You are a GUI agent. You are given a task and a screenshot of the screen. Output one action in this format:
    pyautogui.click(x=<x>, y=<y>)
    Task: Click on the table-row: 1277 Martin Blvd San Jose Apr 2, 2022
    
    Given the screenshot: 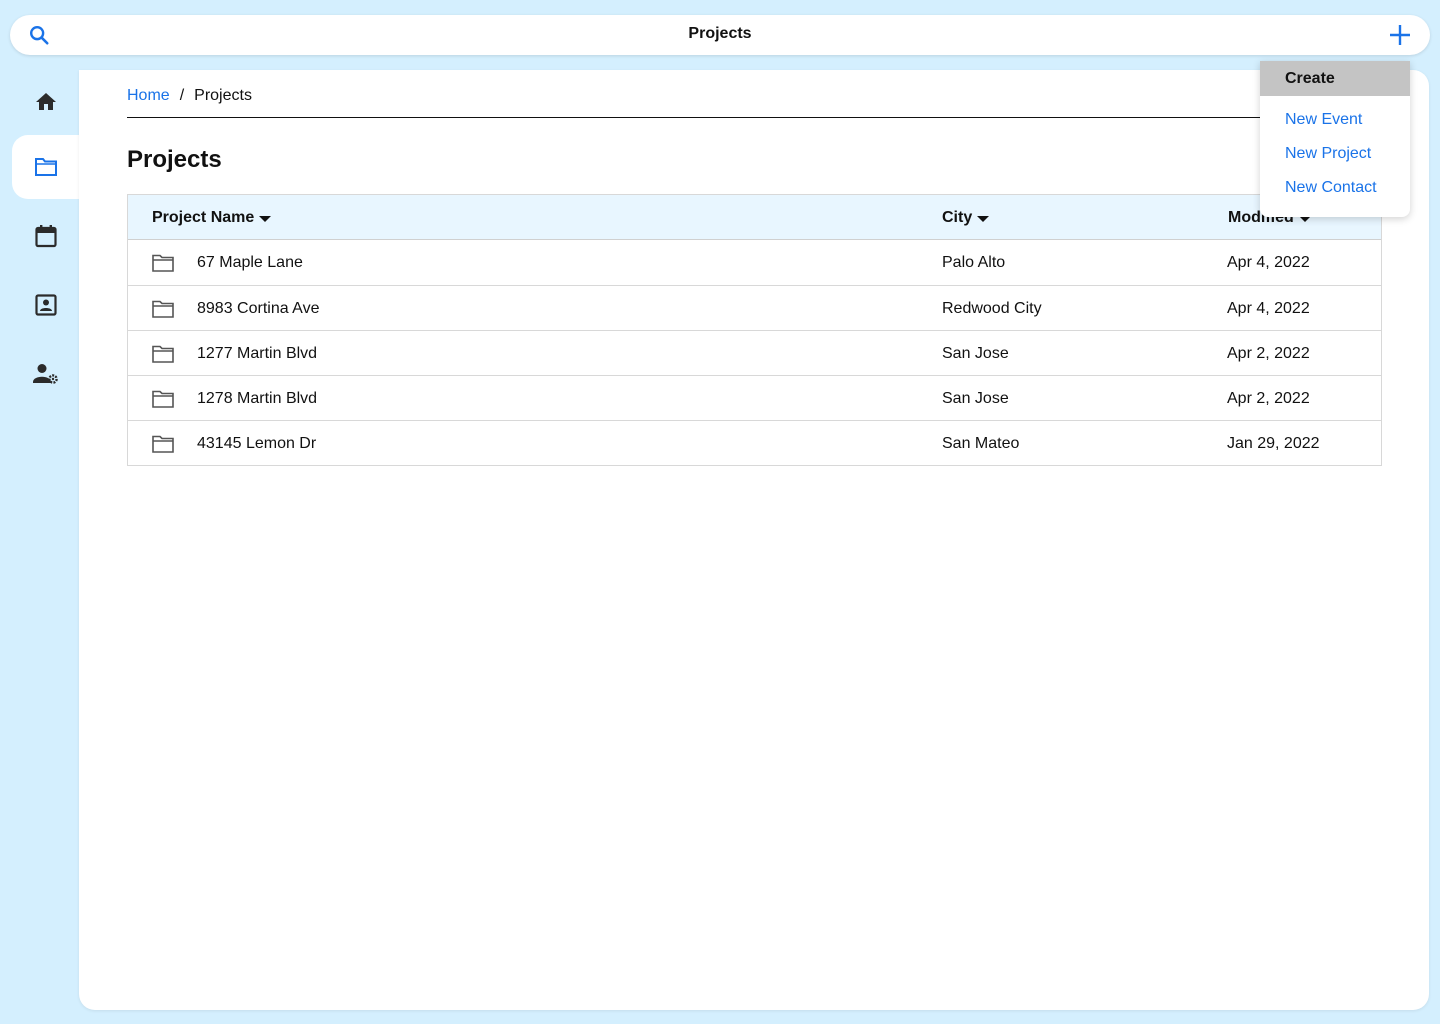 What is the action you would take?
    pyautogui.click(x=754, y=352)
    